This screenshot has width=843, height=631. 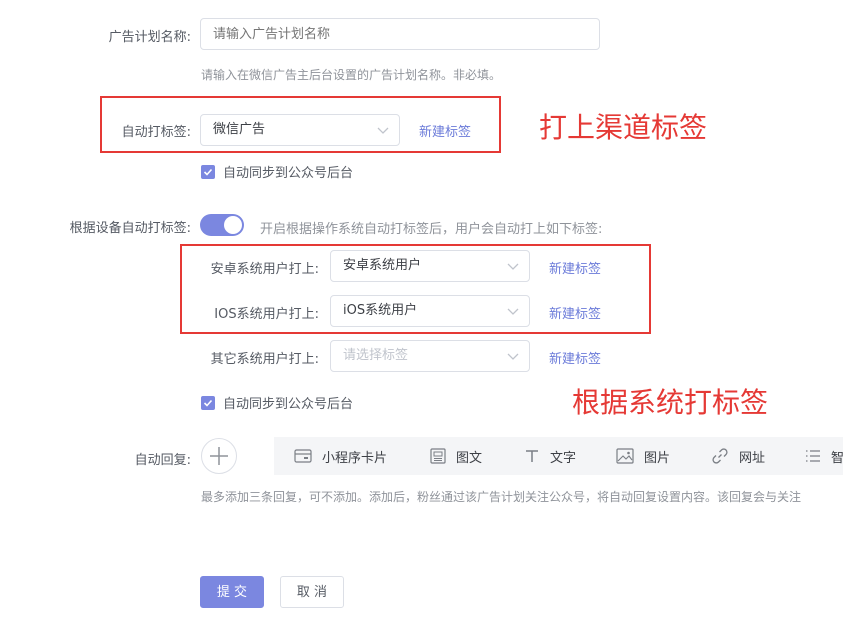 I want to click on reply-type-bar: 小程序卡片 图文 文字 图片 网址 智, so click(x=558, y=456).